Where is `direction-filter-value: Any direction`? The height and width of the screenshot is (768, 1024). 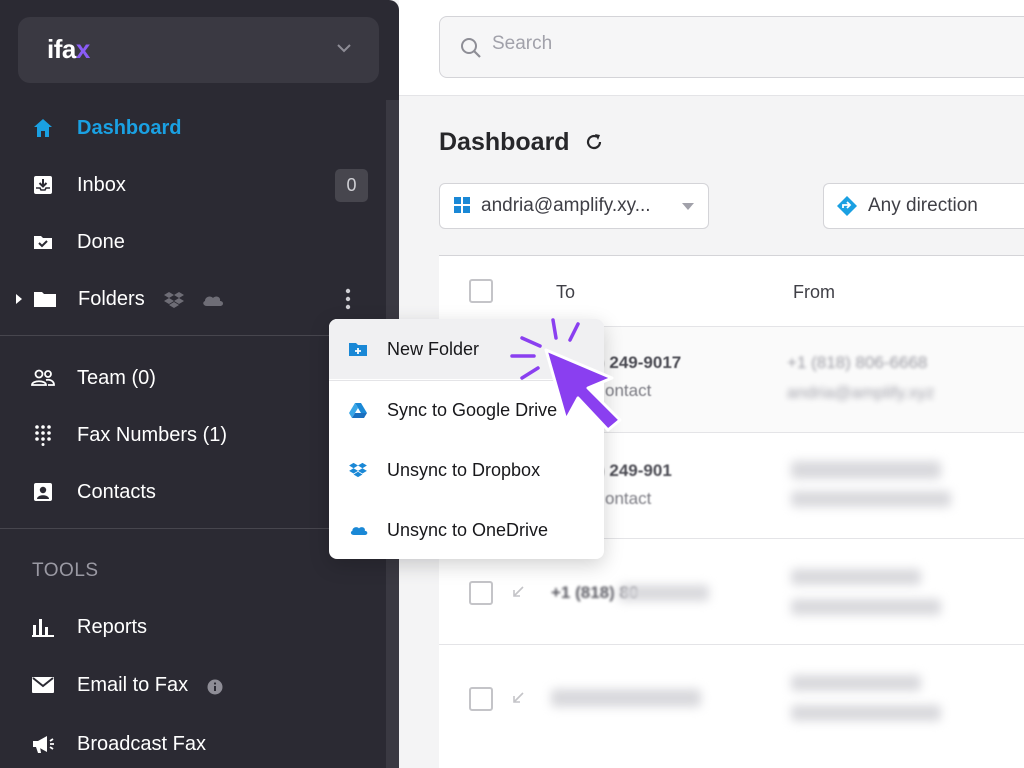
direction-filter-value: Any direction is located at coordinates (923, 205).